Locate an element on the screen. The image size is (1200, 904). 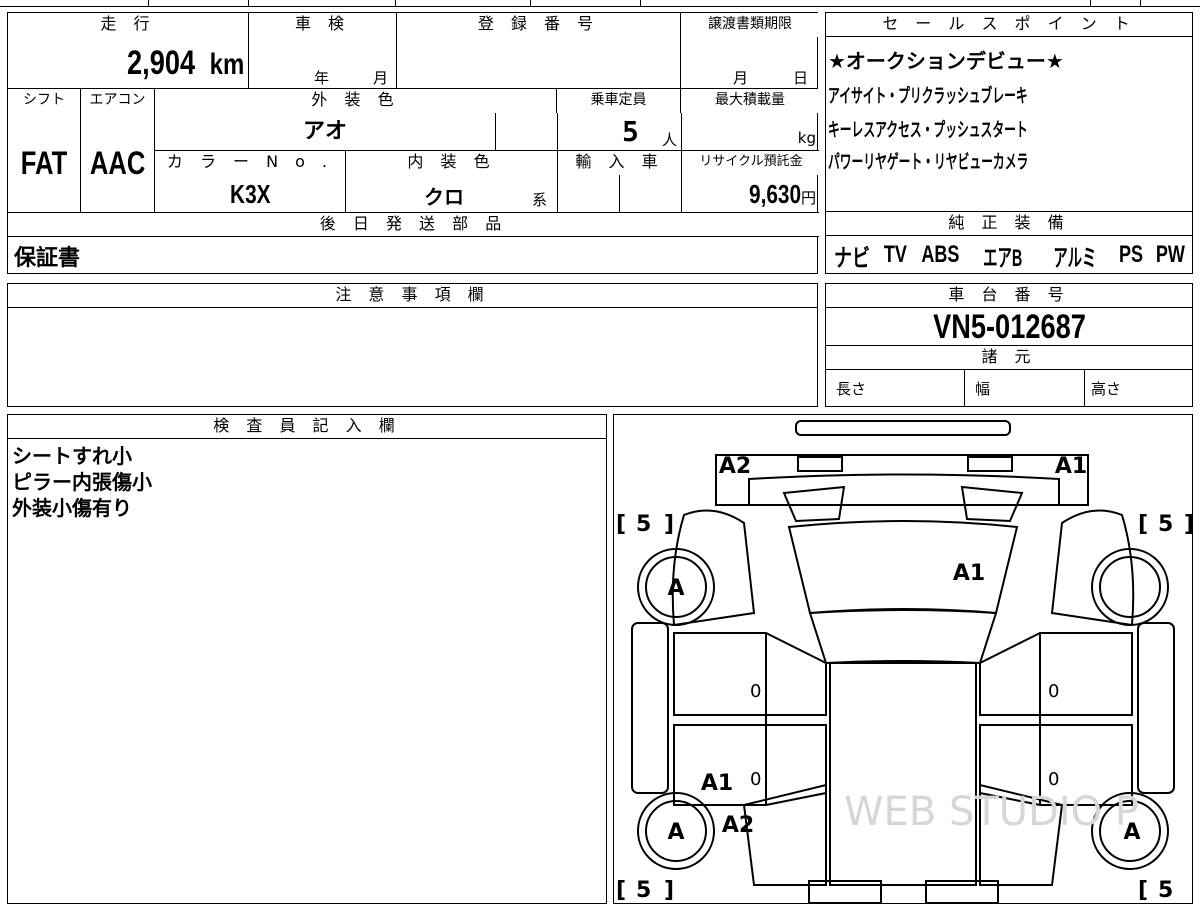
deadline-day: 日 is located at coordinates (801, 78).